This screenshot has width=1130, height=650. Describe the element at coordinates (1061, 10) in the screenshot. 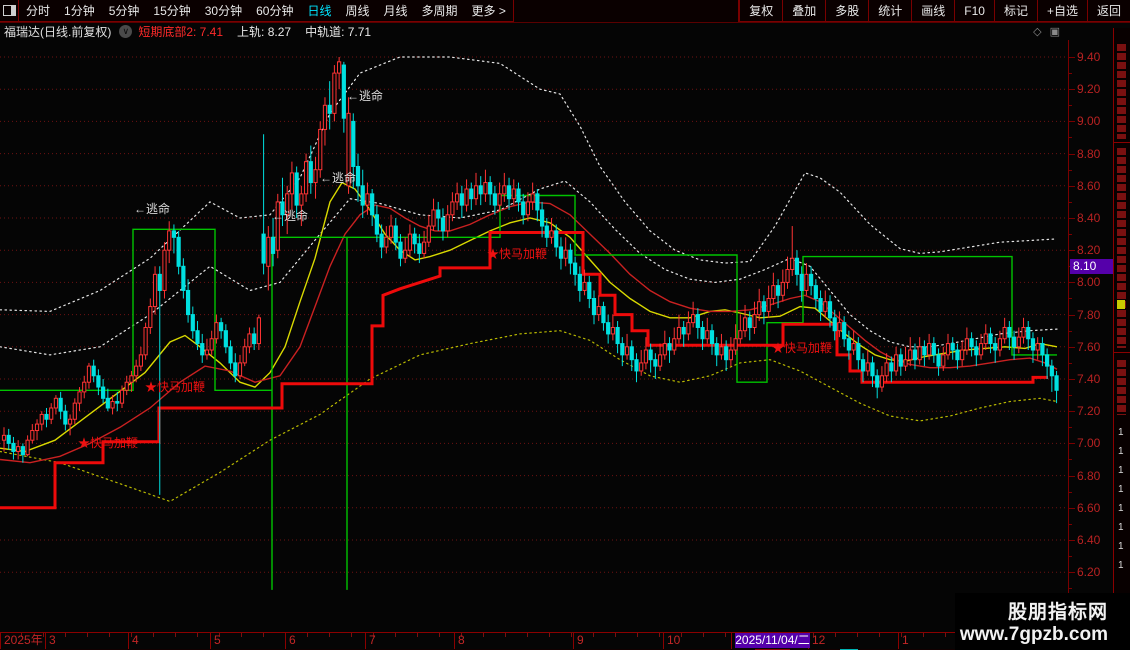

I see `tool-button-+自选: +自选` at that location.